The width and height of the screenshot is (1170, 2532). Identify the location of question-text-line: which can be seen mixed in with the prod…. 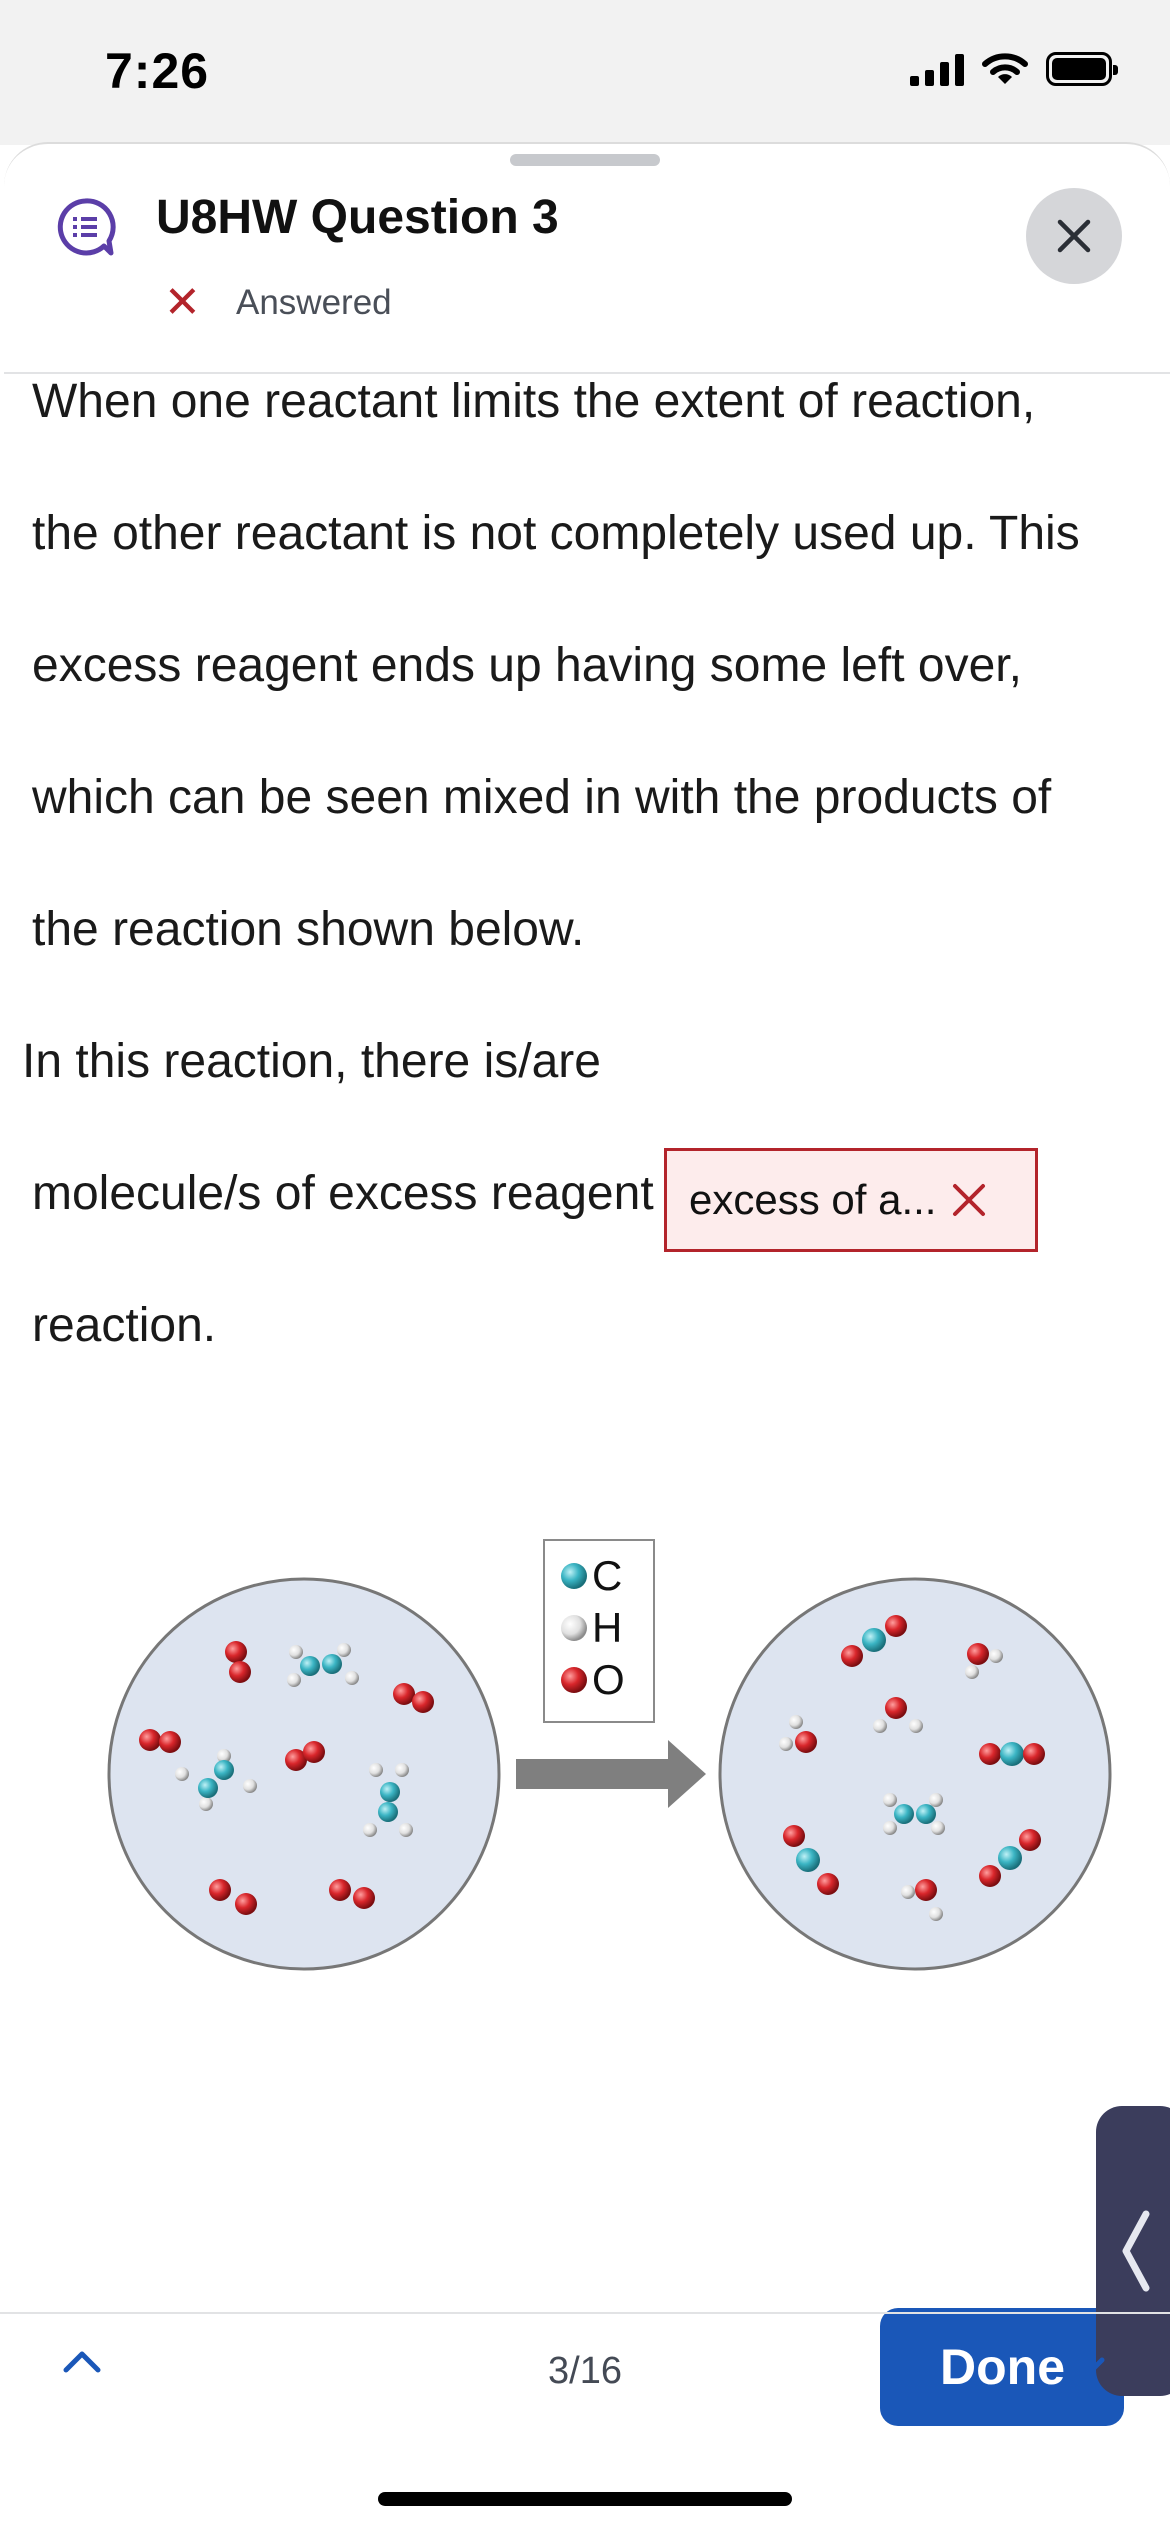
(542, 797).